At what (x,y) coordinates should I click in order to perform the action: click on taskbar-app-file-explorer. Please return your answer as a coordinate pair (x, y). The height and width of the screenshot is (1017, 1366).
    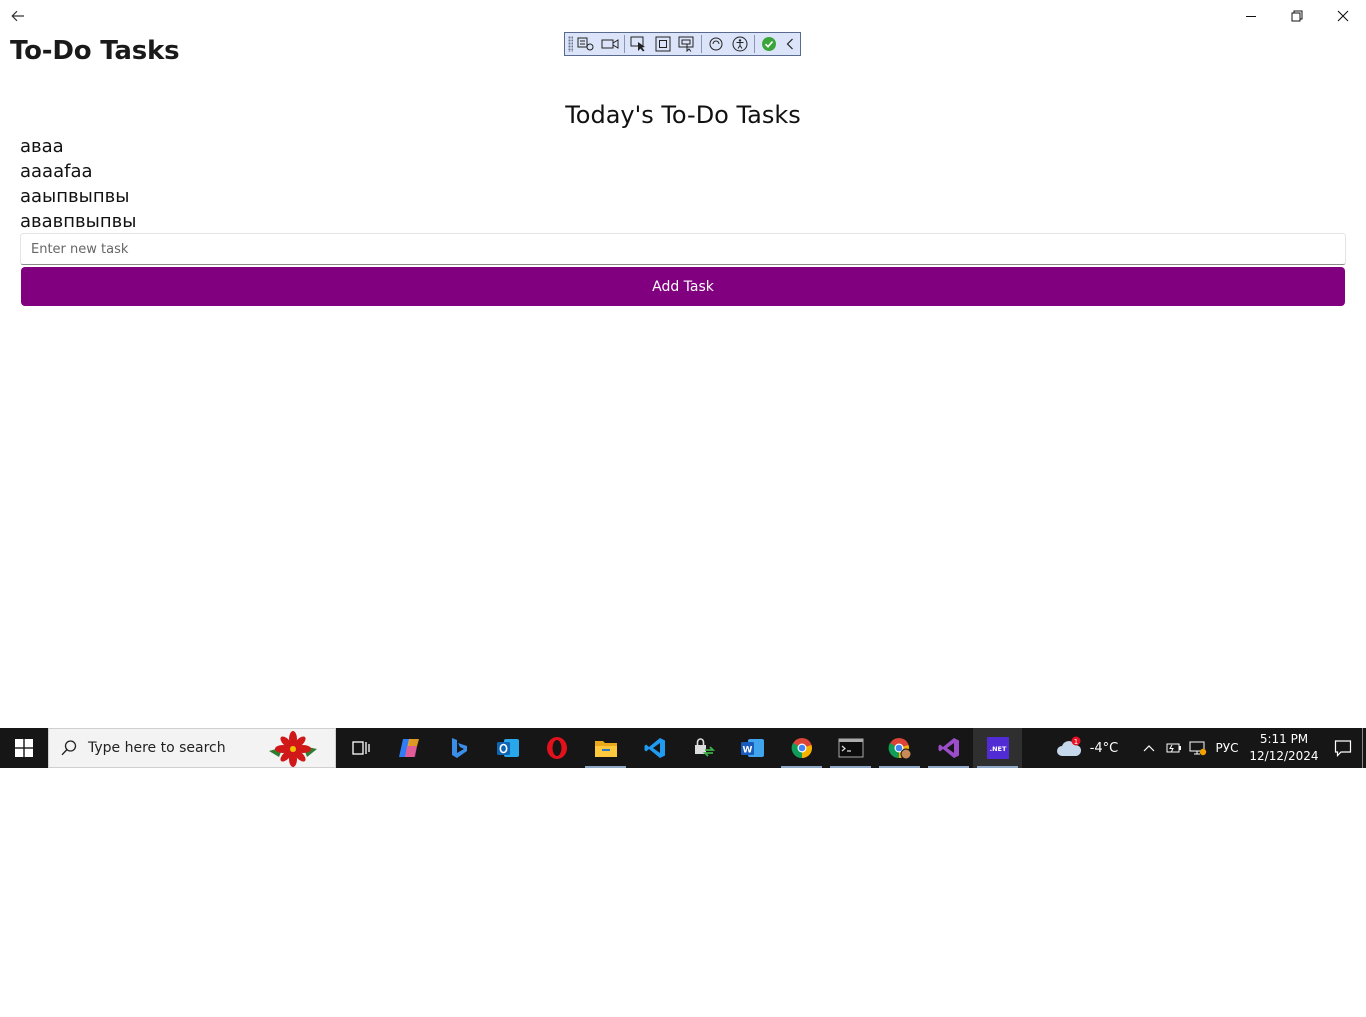
    Looking at the image, I should click on (605, 748).